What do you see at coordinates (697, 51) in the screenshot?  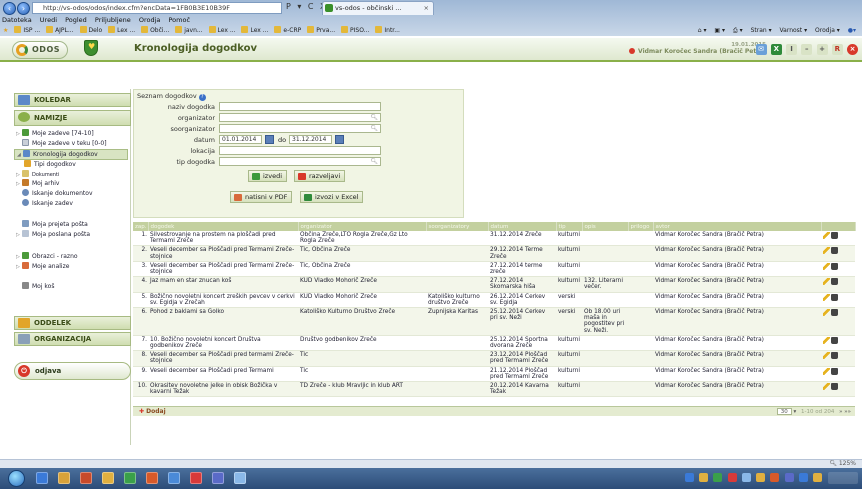 I see `user-name: Vidmar Koročec Sandra (Bračič Petra)` at bounding box center [697, 51].